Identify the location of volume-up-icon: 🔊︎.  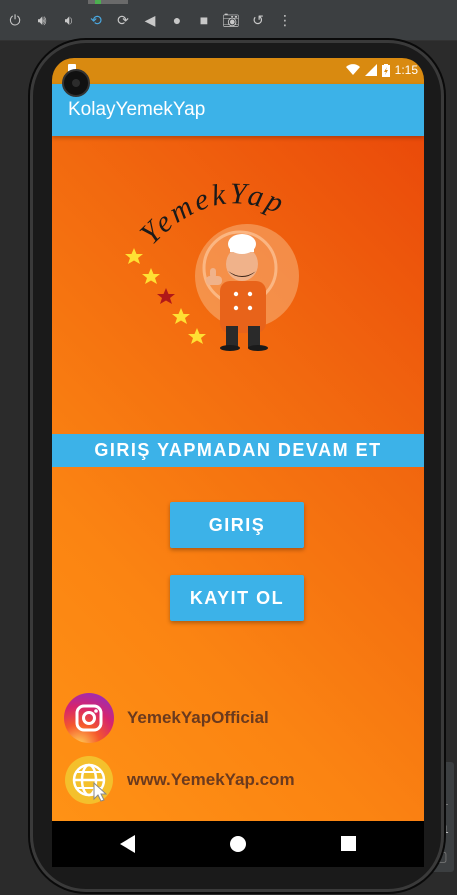
(42, 20).